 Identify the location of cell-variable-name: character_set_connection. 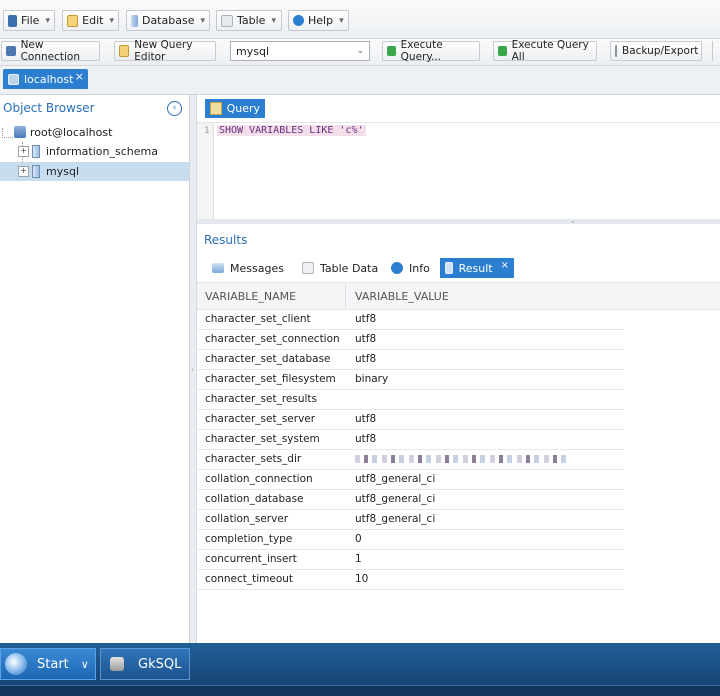
(272, 339).